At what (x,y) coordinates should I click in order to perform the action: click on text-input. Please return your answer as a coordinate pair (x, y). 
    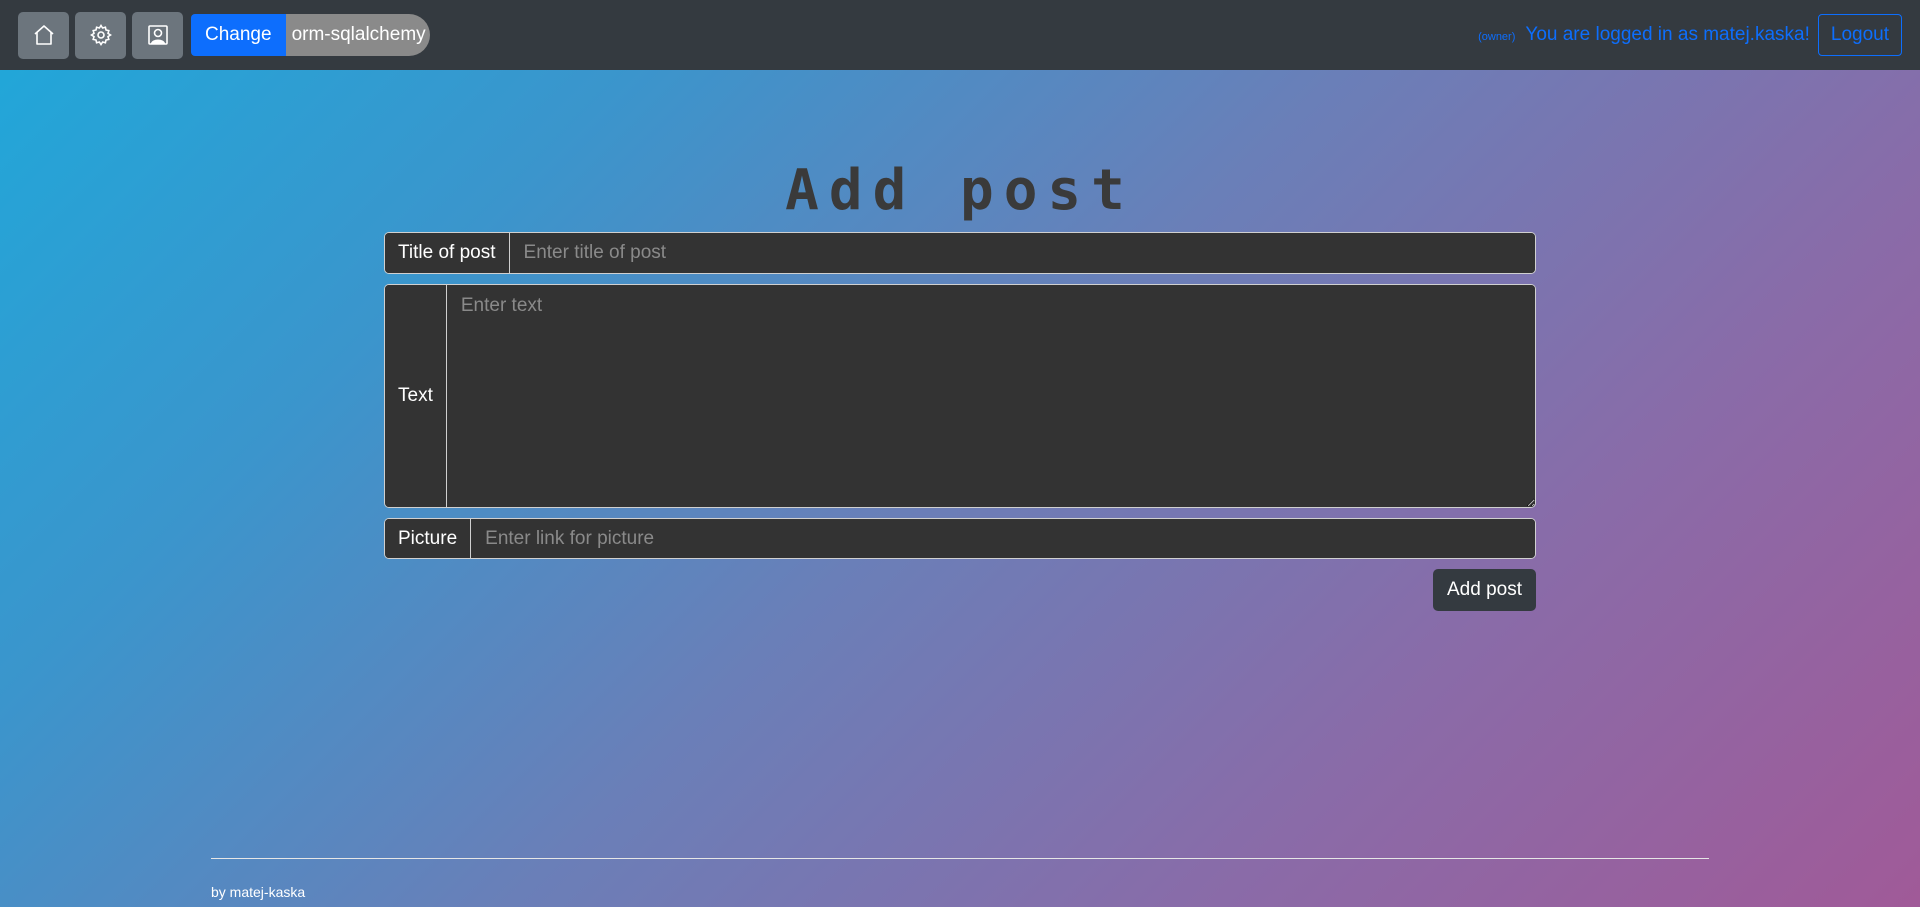
    Looking at the image, I should click on (990, 396).